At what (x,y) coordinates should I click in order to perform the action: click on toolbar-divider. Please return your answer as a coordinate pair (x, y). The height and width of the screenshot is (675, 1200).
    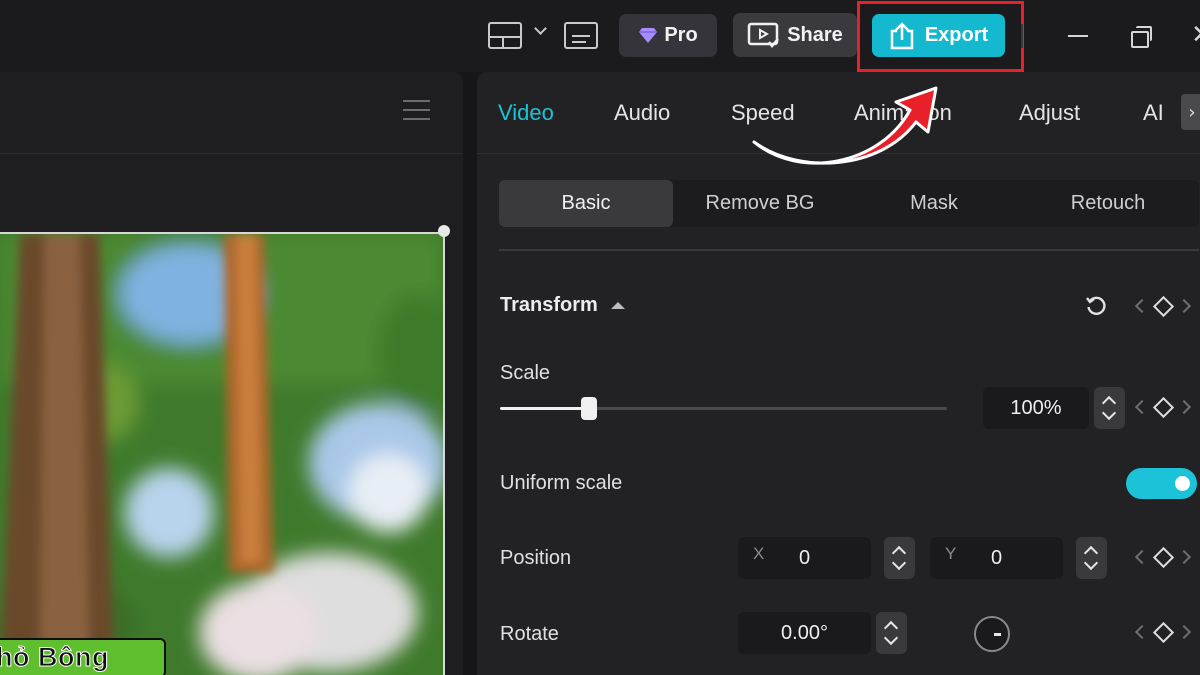
    Looking at the image, I should click on (1022, 36).